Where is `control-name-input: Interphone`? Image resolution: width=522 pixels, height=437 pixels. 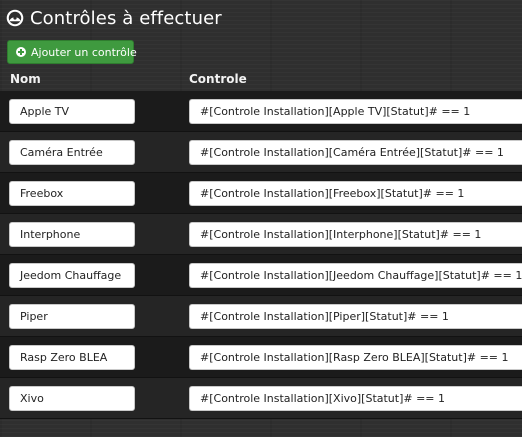
control-name-input: Interphone is located at coordinates (72, 234).